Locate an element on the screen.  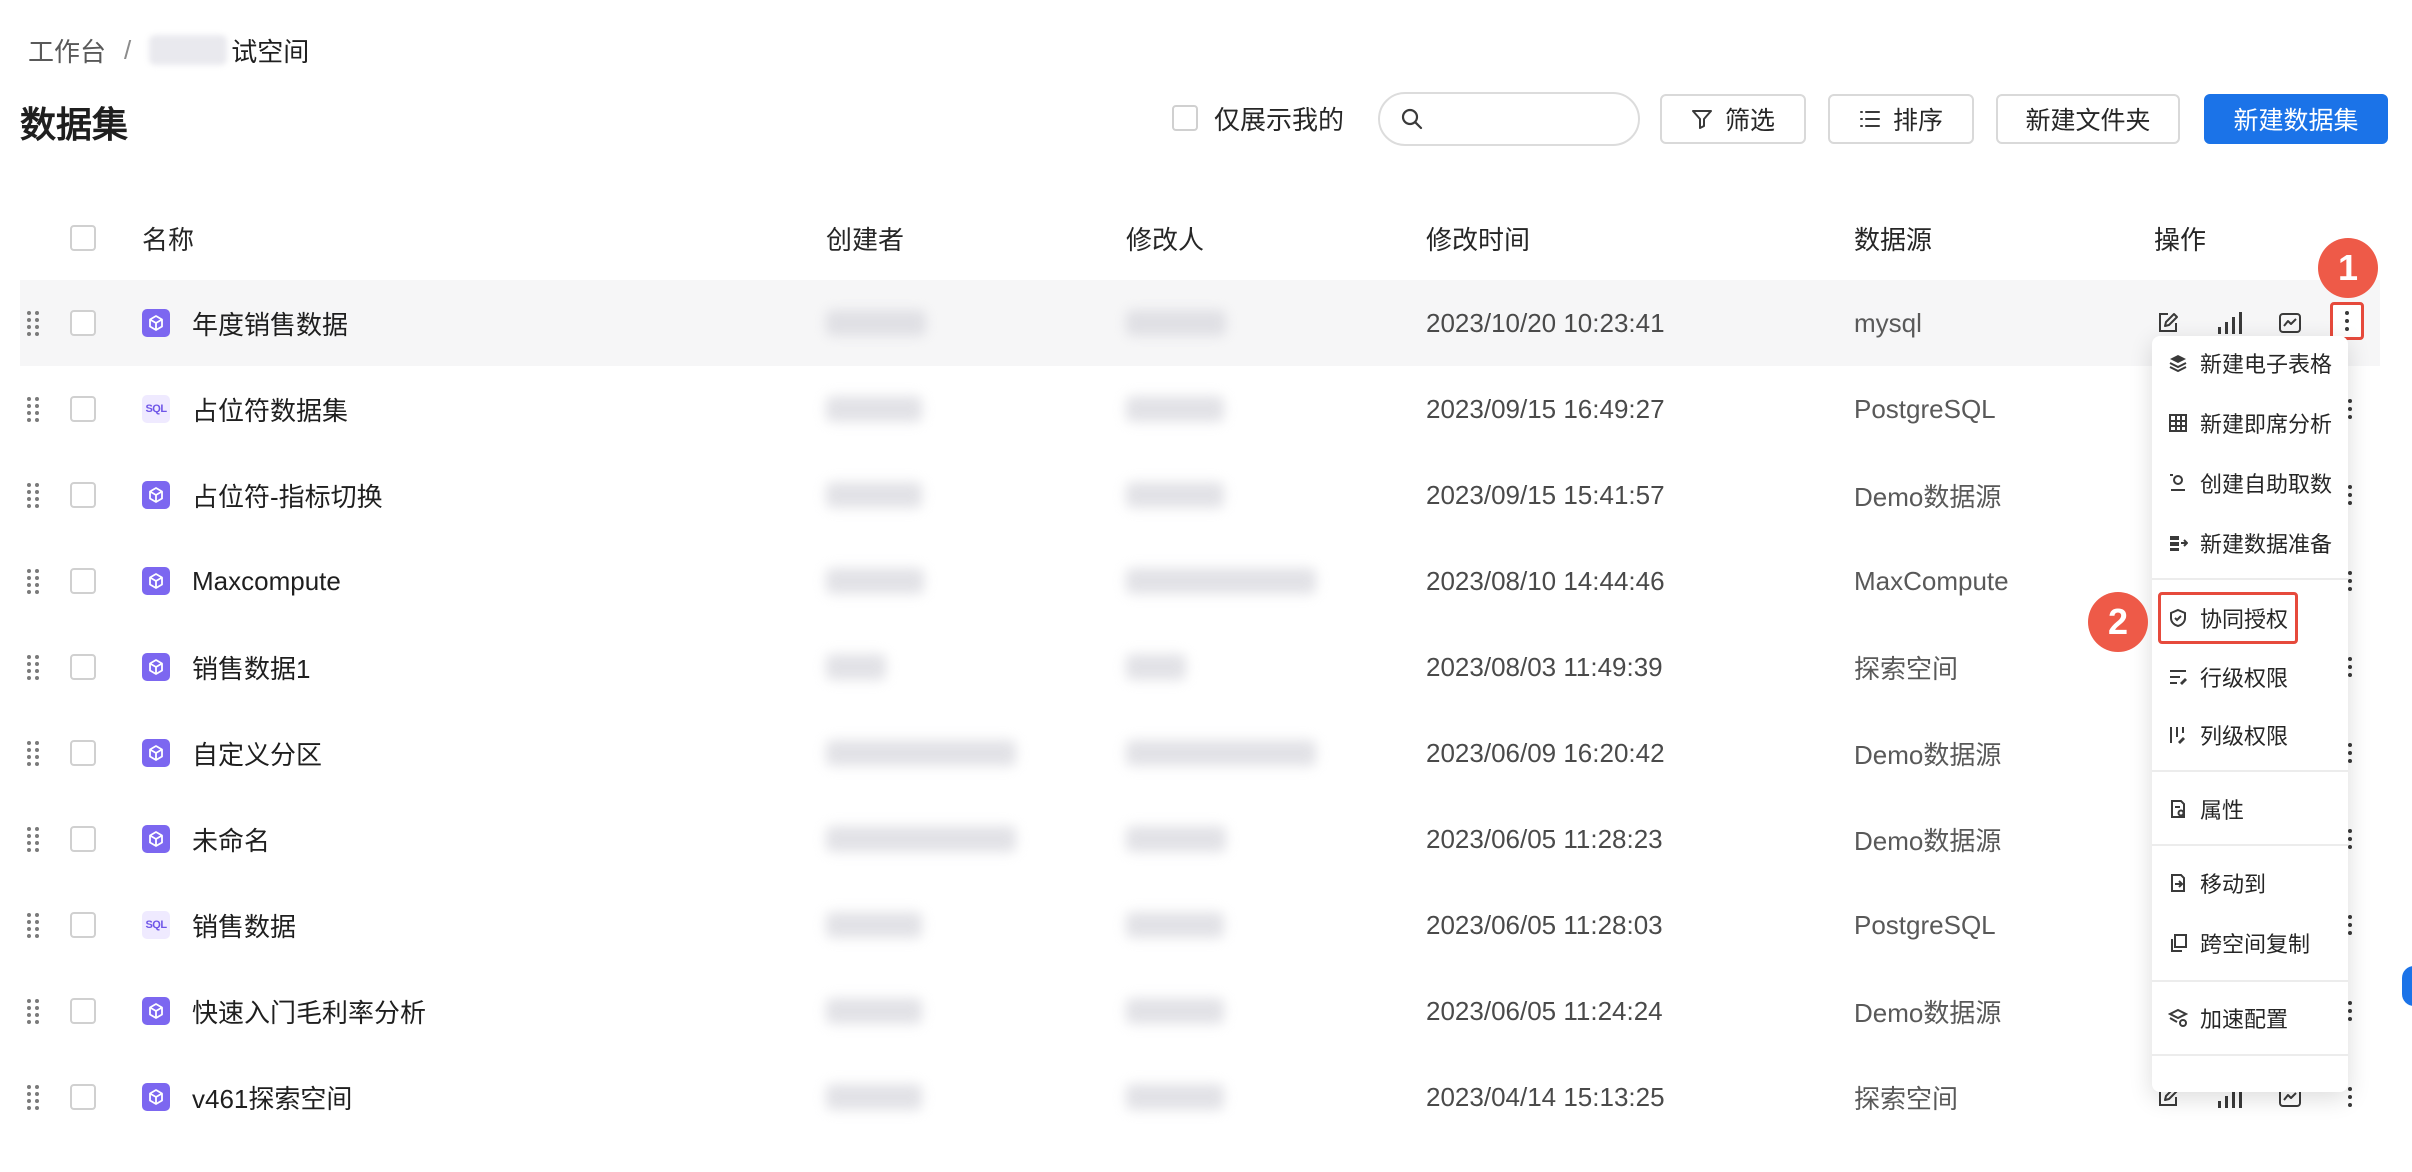
menu-item-data-prep: 新建数据准备 is located at coordinates (2250, 543).